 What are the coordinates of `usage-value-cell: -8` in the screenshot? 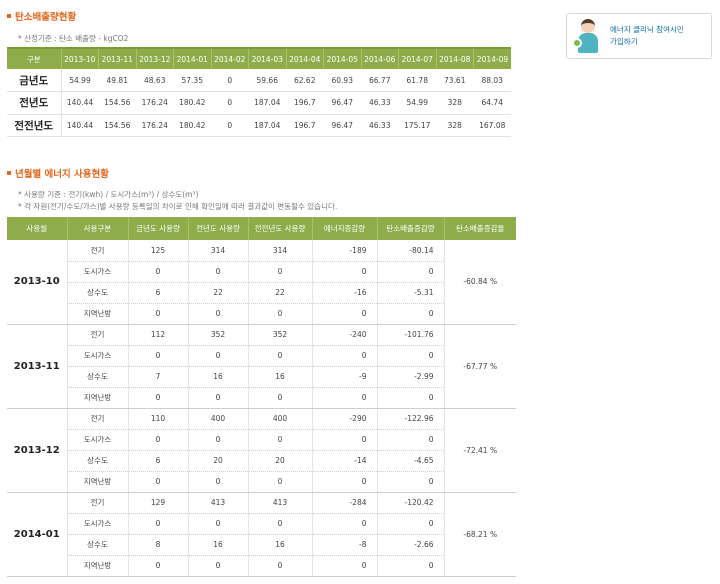 It's located at (345, 545).